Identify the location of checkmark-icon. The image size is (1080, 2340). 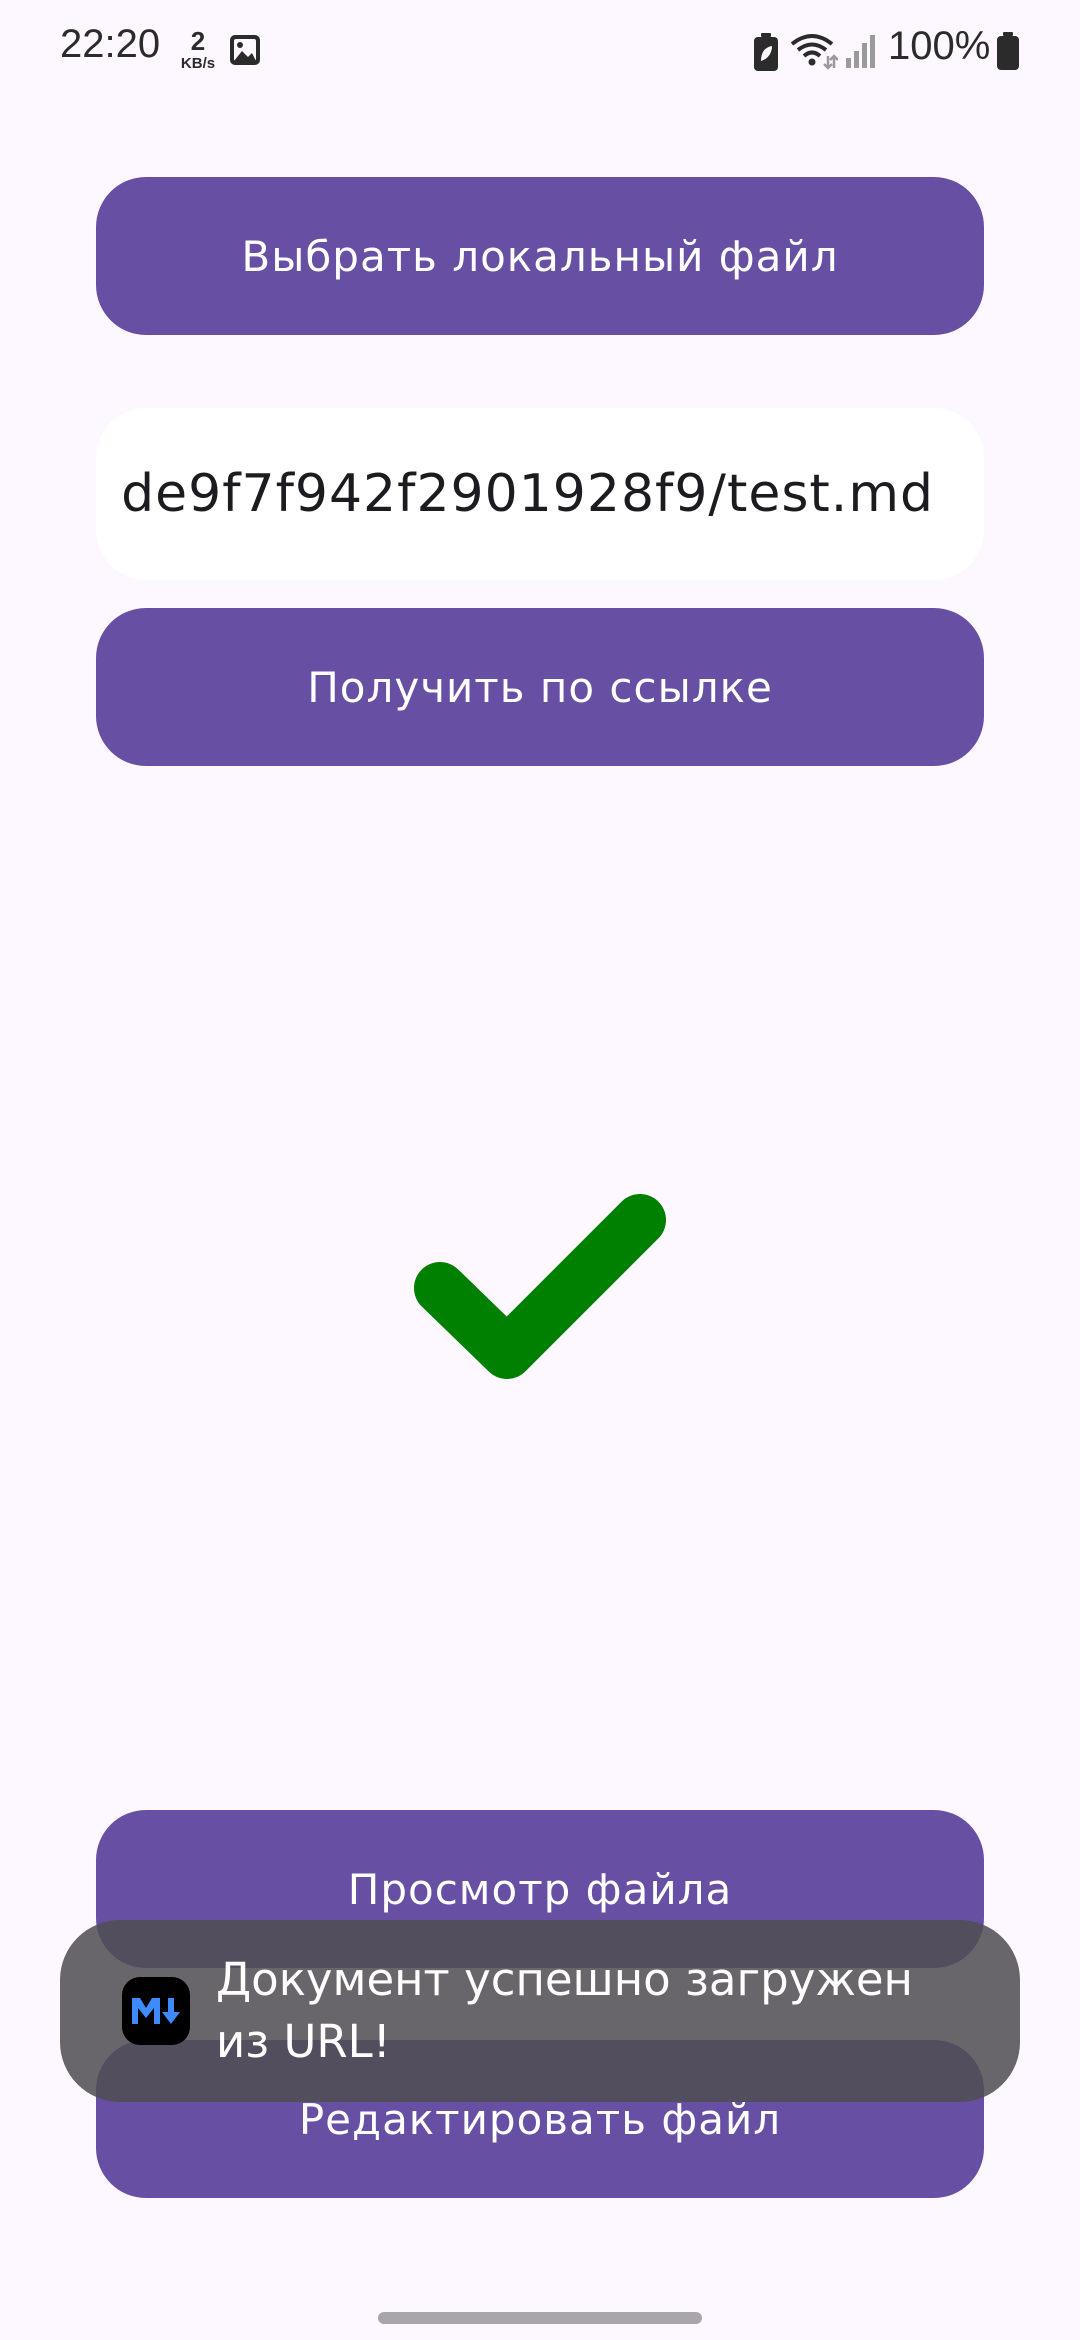
(540, 1286).